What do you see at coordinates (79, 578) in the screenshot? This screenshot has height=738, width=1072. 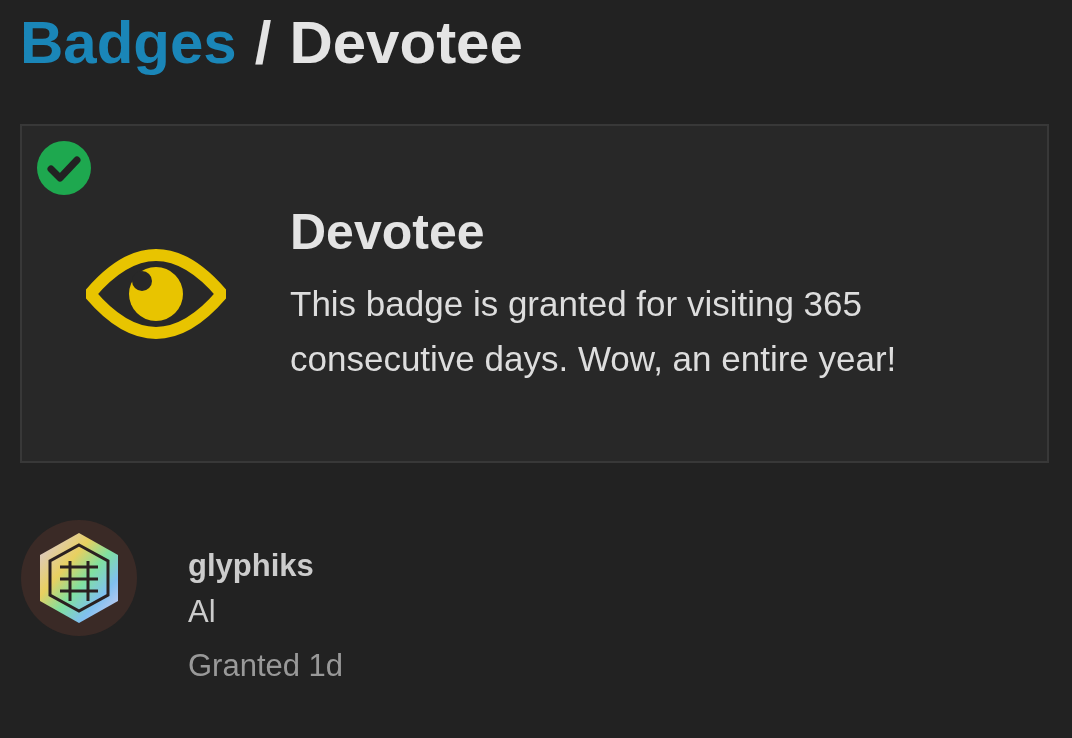 I see `avatar-icon` at bounding box center [79, 578].